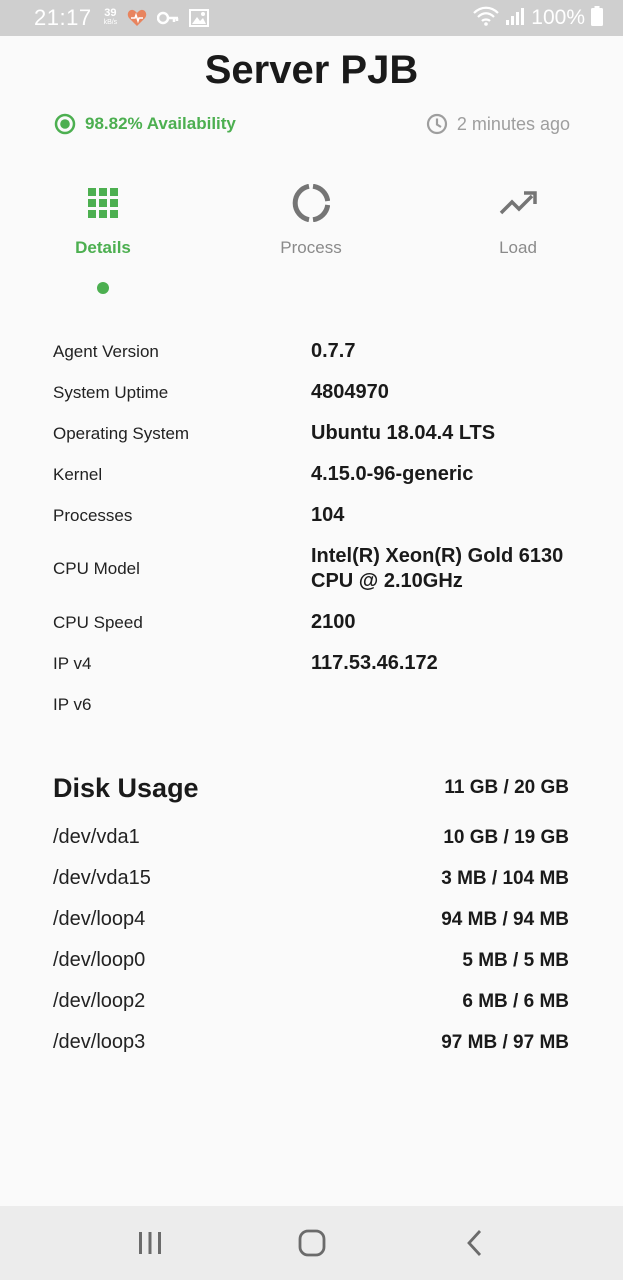 This screenshot has width=623, height=1280. I want to click on tab-bar: Details Process Load, so click(311, 240).